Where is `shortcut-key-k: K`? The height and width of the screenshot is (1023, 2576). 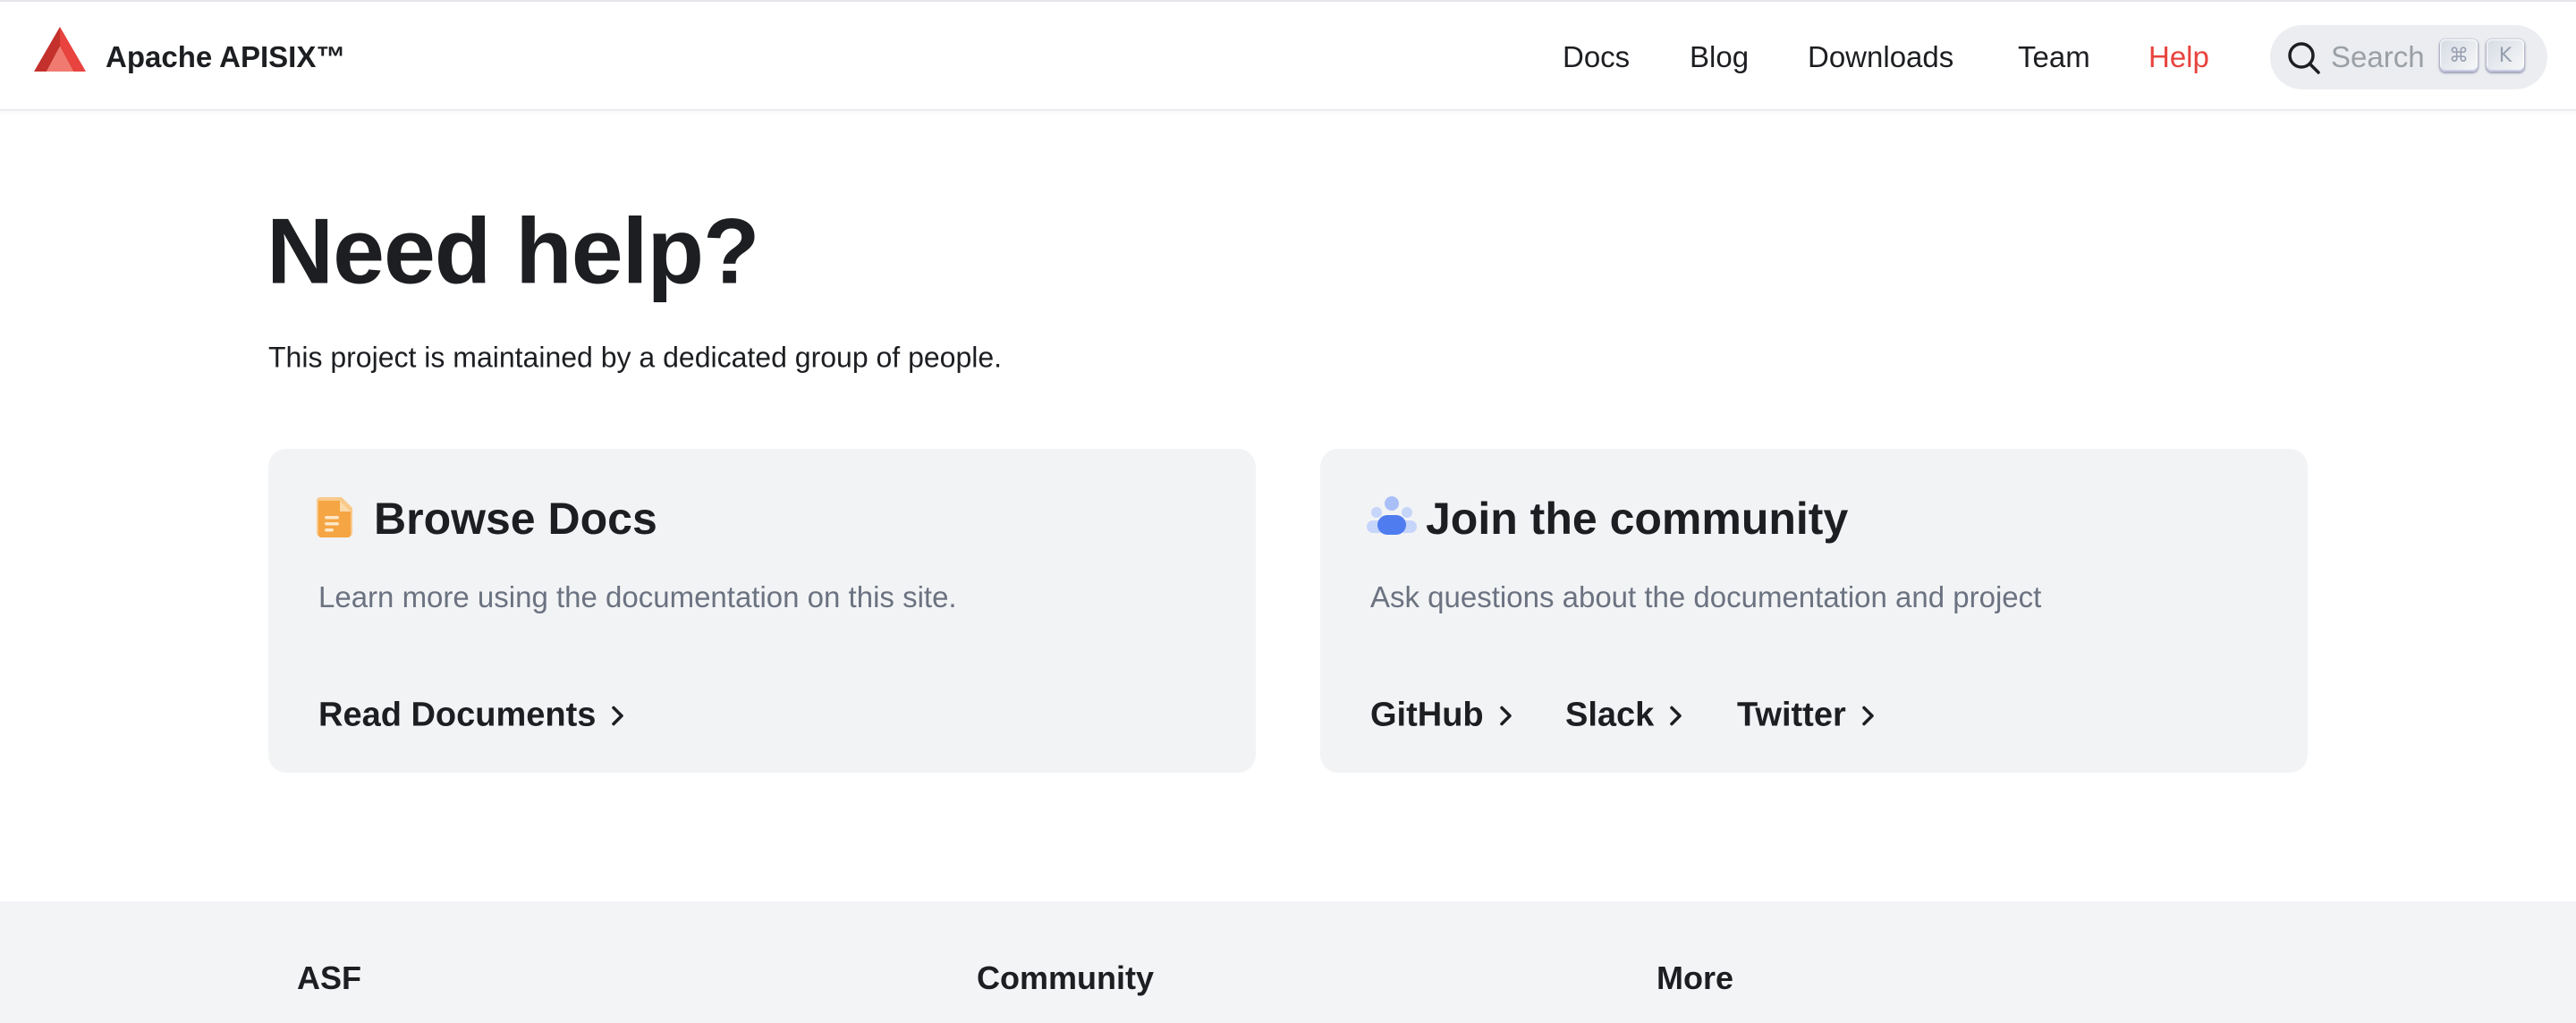 shortcut-key-k: K is located at coordinates (2505, 55).